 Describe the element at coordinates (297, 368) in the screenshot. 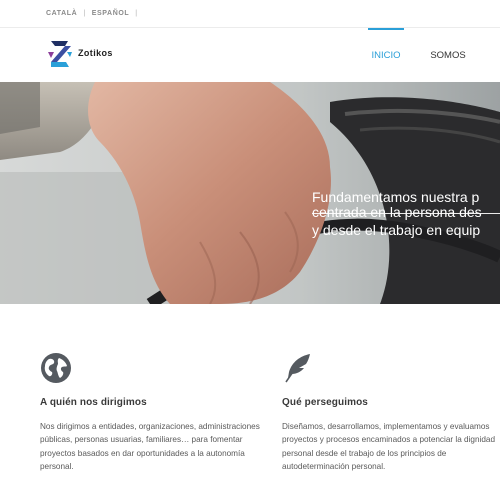

I see `feather-icon` at that location.